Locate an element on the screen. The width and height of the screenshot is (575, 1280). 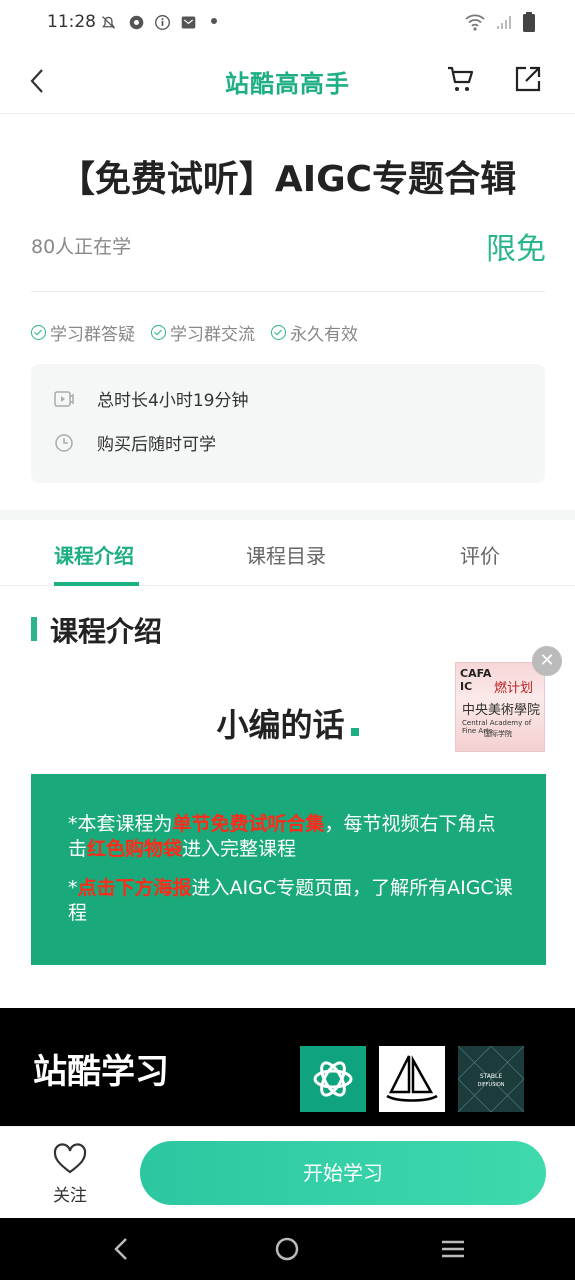
status-right is located at coordinates (500, 22).